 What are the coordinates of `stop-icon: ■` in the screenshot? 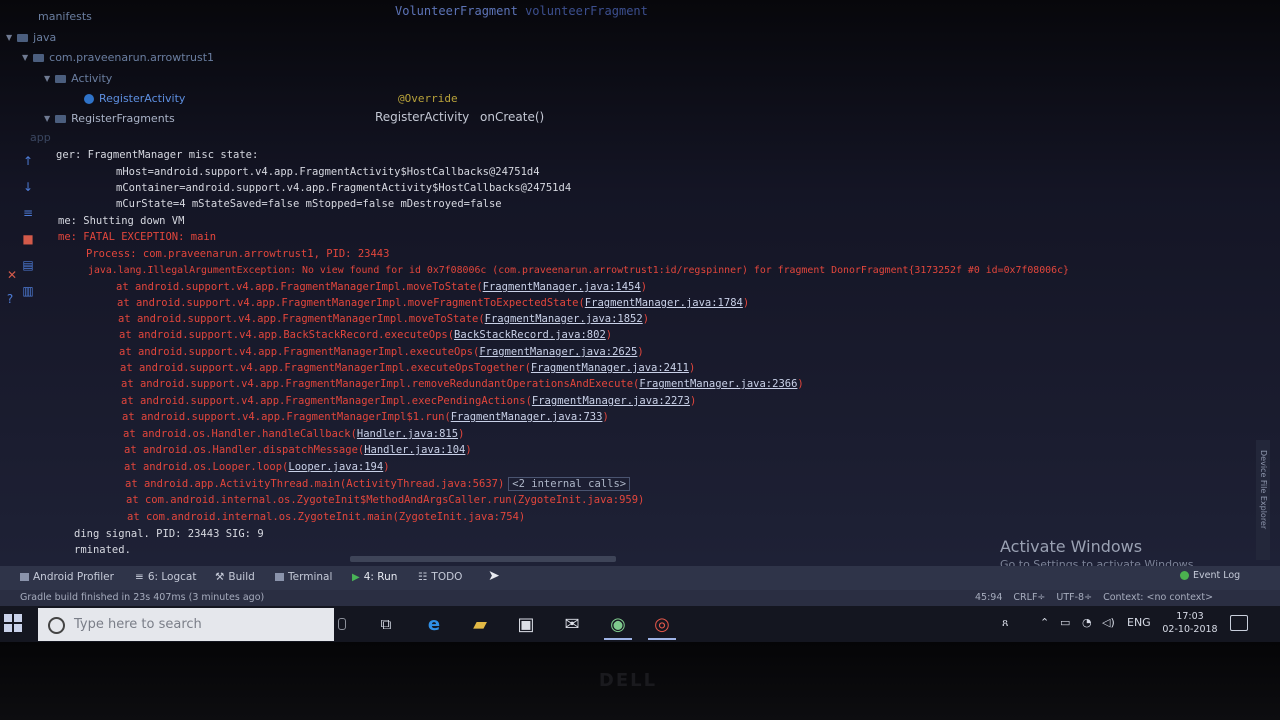 It's located at (28, 239).